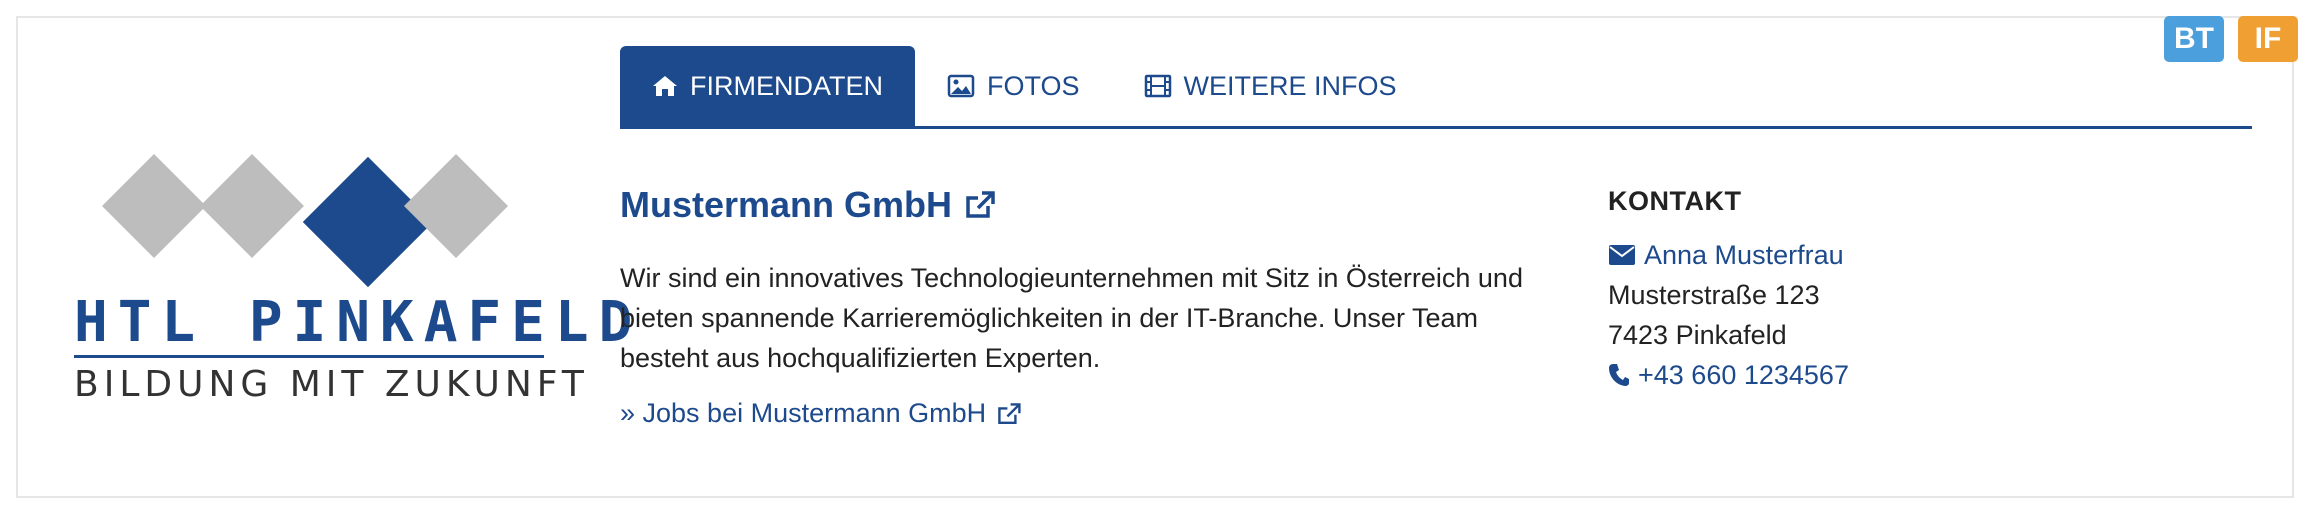 Image resolution: width=2316 pixels, height=520 pixels. What do you see at coordinates (1744, 255) in the screenshot?
I see `contact-person: Anna Musterfrau` at bounding box center [1744, 255].